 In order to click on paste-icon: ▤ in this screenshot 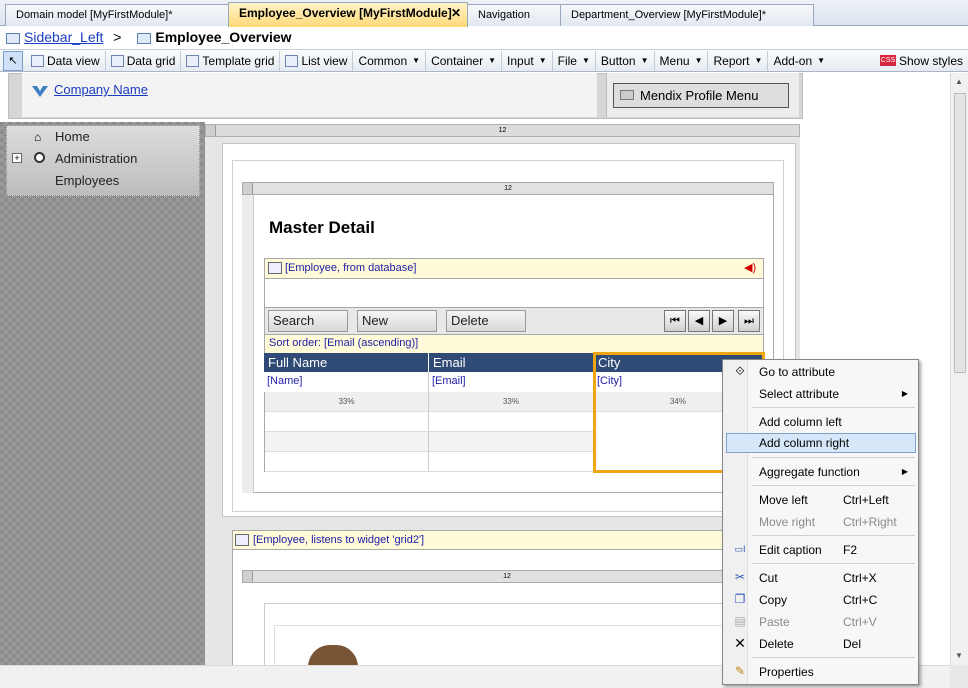, I will do `click(740, 621)`.